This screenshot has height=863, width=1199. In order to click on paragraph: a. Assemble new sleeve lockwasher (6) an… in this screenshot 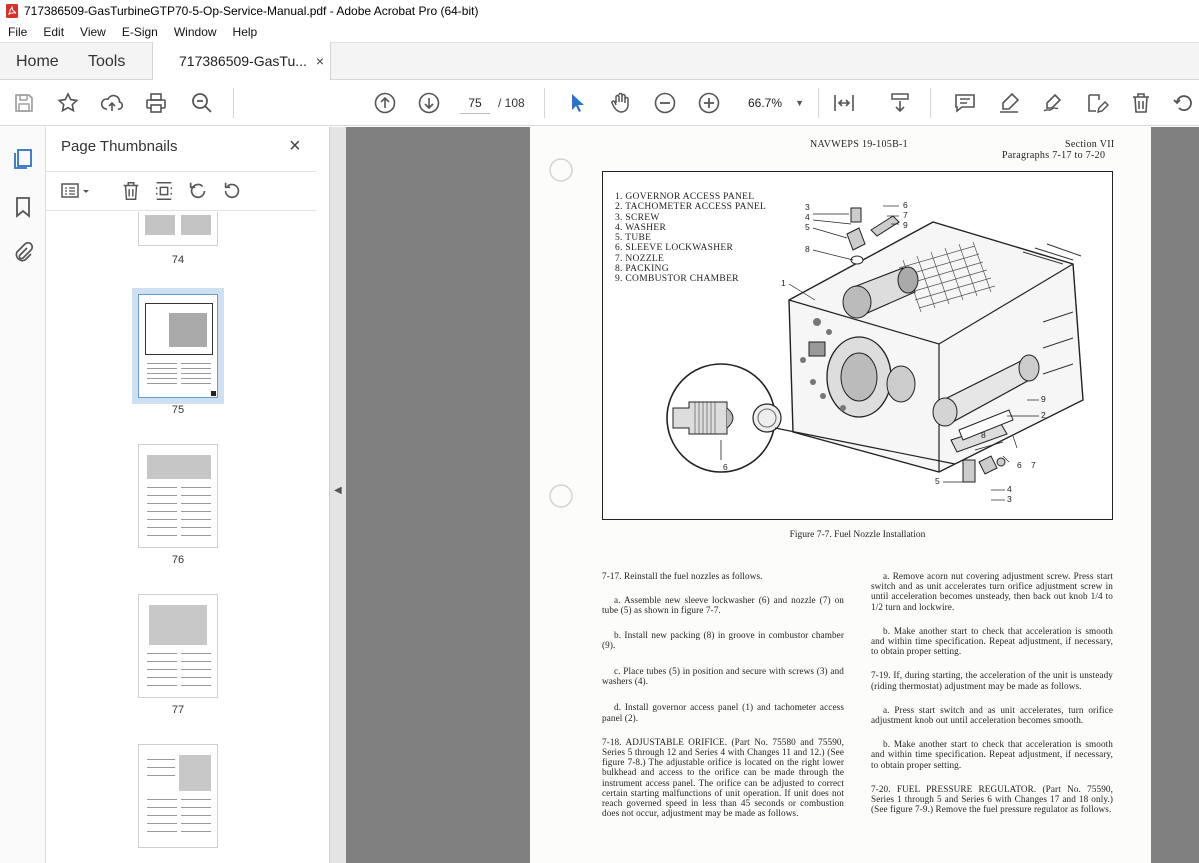, I will do `click(723, 605)`.